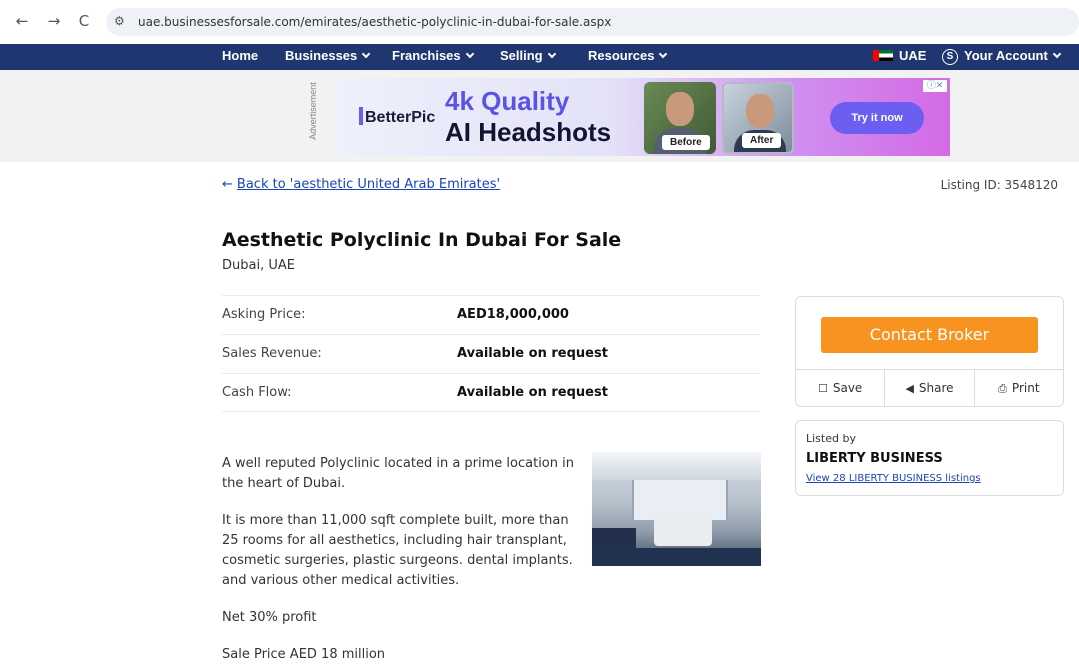 Image resolution: width=1079 pixels, height=669 pixels. Describe the element at coordinates (841, 388) in the screenshot. I see `save-button: ☐ Save` at that location.